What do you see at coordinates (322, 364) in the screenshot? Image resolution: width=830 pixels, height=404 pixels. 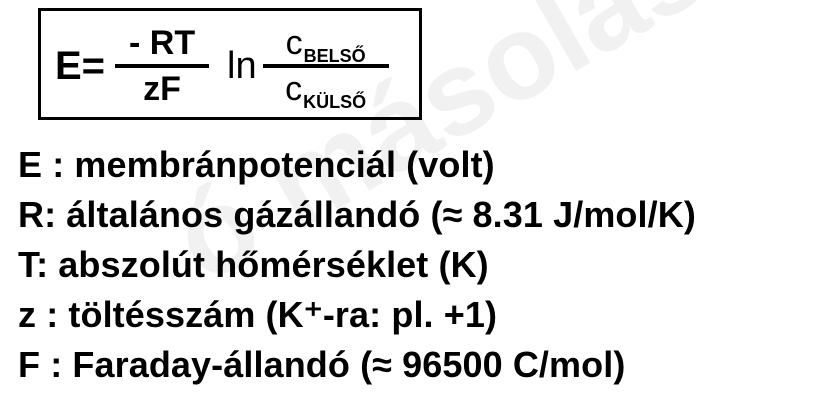 I see `definition-f: F : Faraday-állandó (≈ 96500 C/mol)` at bounding box center [322, 364].